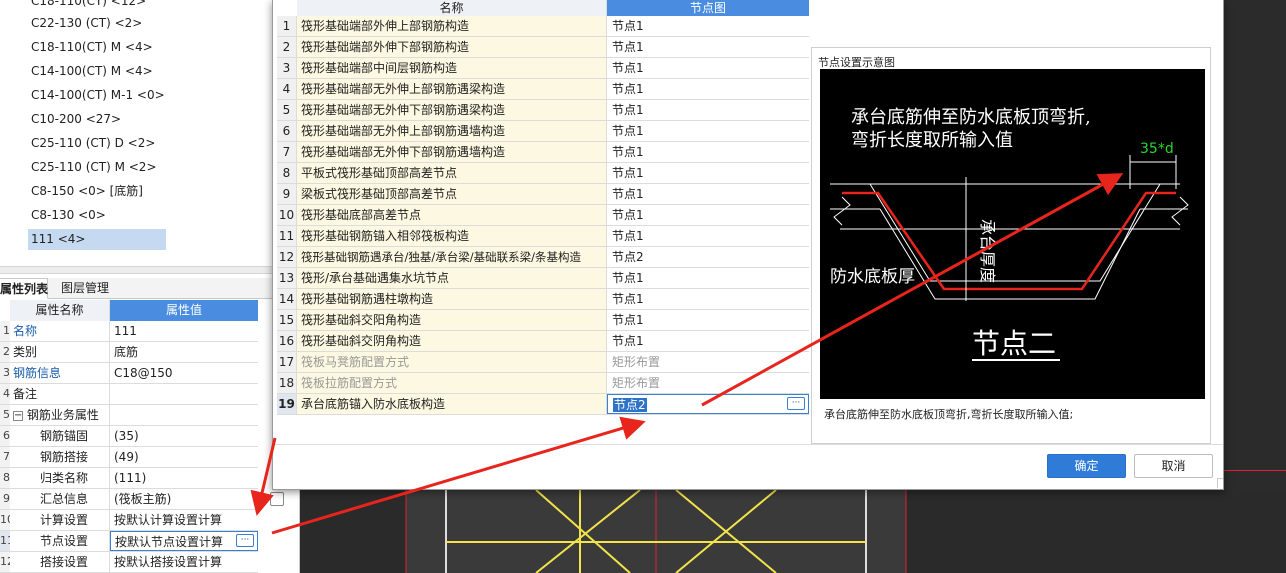  I want to click on prop-value: 111, so click(184, 331).